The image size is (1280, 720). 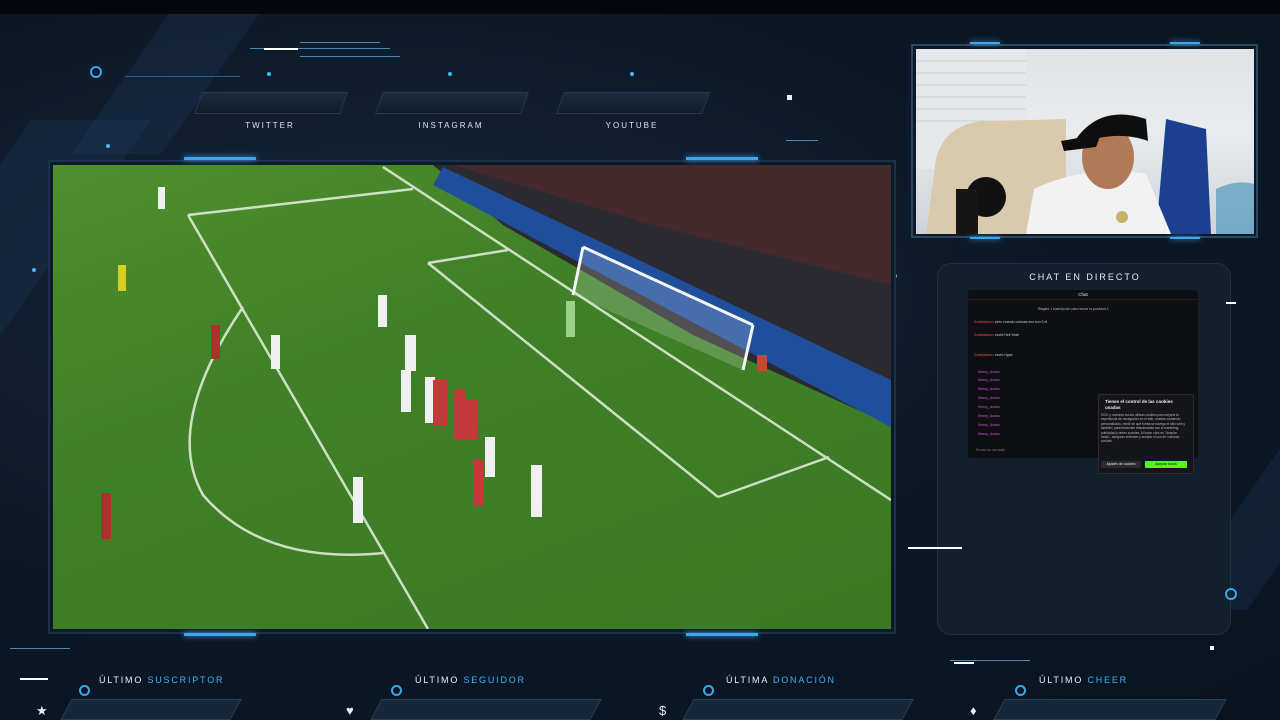 I want to click on last-cheer-bar, so click(x=1110, y=709).